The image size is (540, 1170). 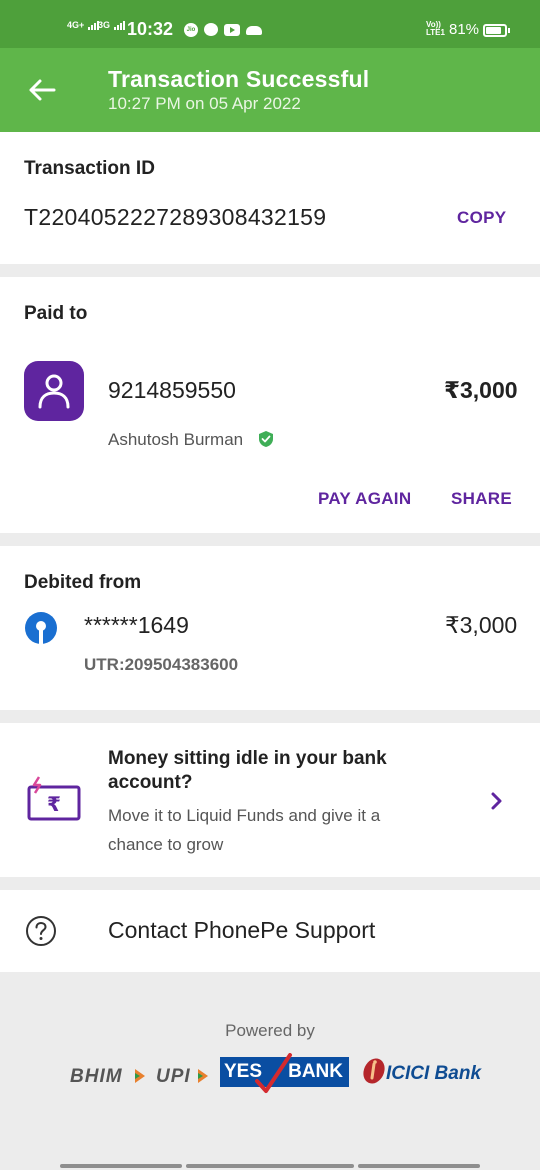 What do you see at coordinates (364, 499) in the screenshot?
I see `pay-again-button: PAY AGAIN` at bounding box center [364, 499].